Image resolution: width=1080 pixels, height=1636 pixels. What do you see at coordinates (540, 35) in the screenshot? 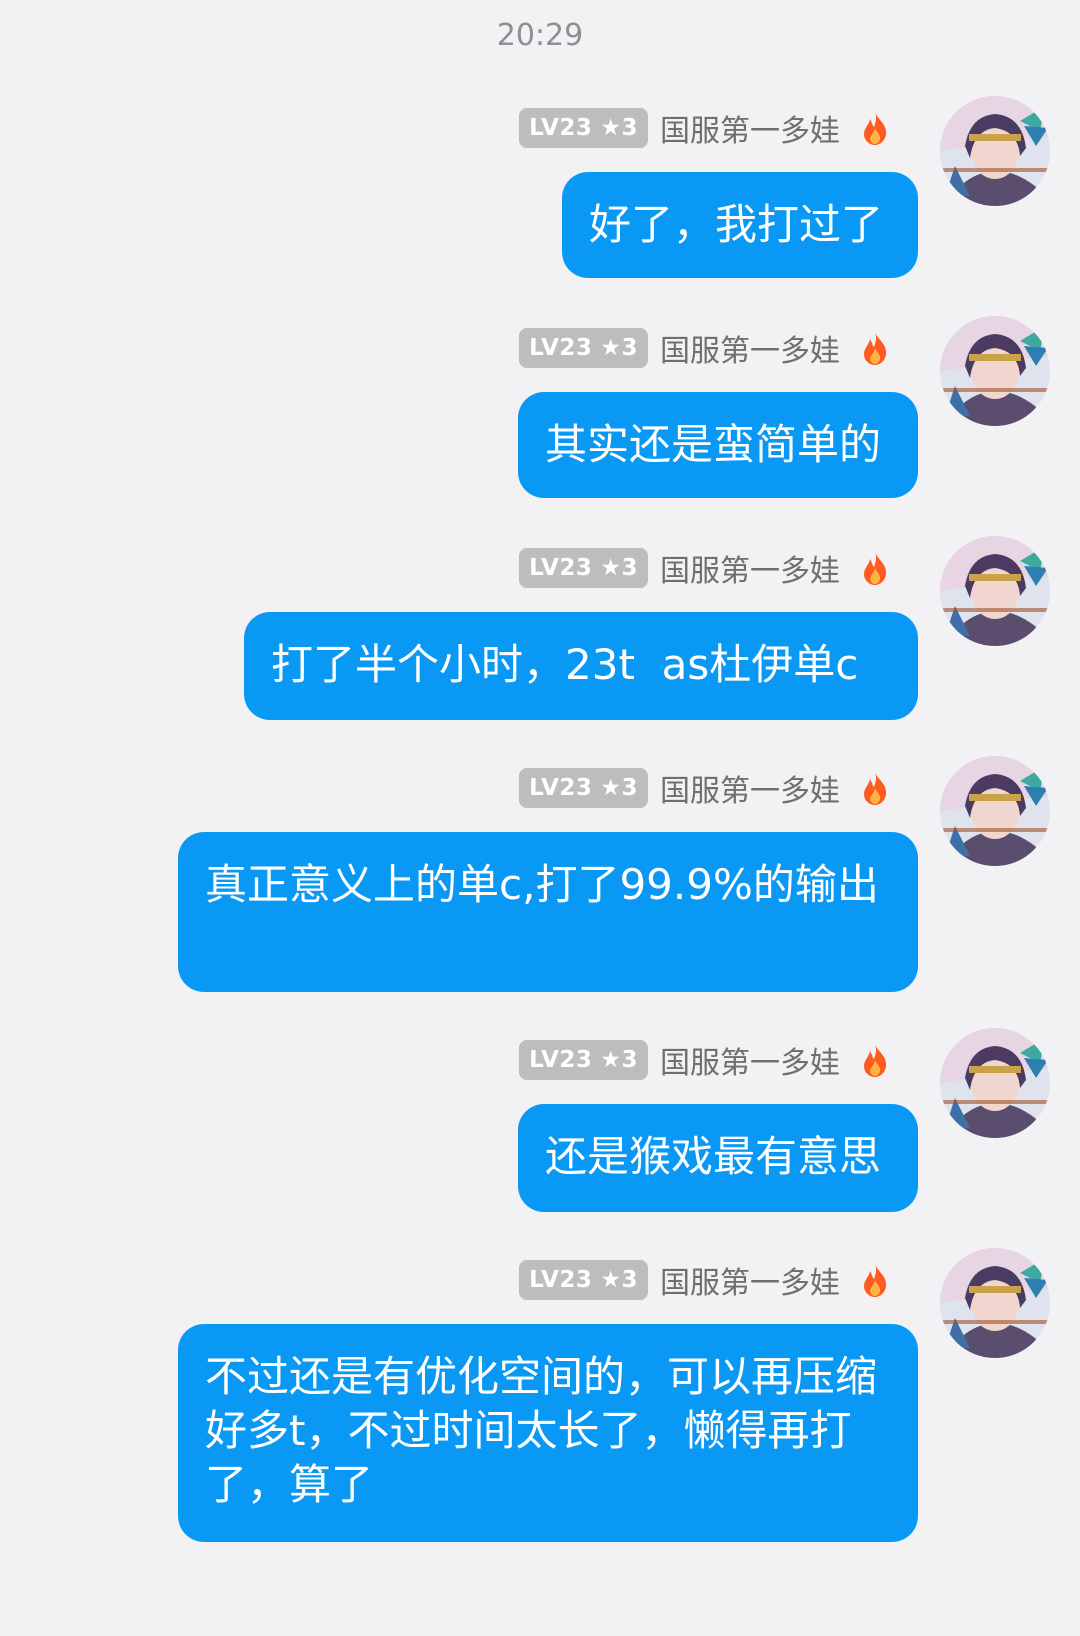
I see `timestamp: 20:29` at bounding box center [540, 35].